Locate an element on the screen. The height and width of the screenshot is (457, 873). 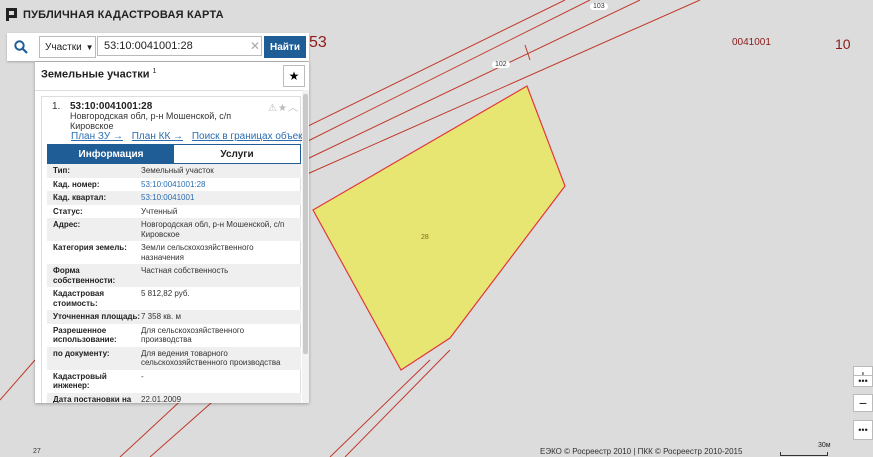
search-type-select: Участки ▼ is located at coordinates (67, 47).